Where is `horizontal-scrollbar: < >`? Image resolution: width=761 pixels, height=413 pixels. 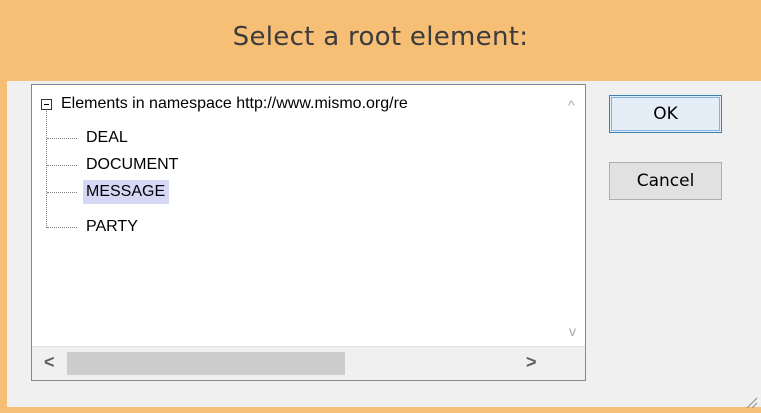
horizontal-scrollbar: < > is located at coordinates (308, 363).